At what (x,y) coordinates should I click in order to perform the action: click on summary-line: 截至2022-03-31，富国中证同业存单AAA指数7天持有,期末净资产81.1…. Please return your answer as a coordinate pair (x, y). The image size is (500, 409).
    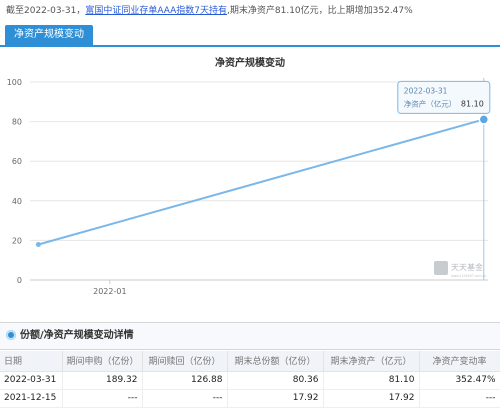
    Looking at the image, I should click on (250, 11).